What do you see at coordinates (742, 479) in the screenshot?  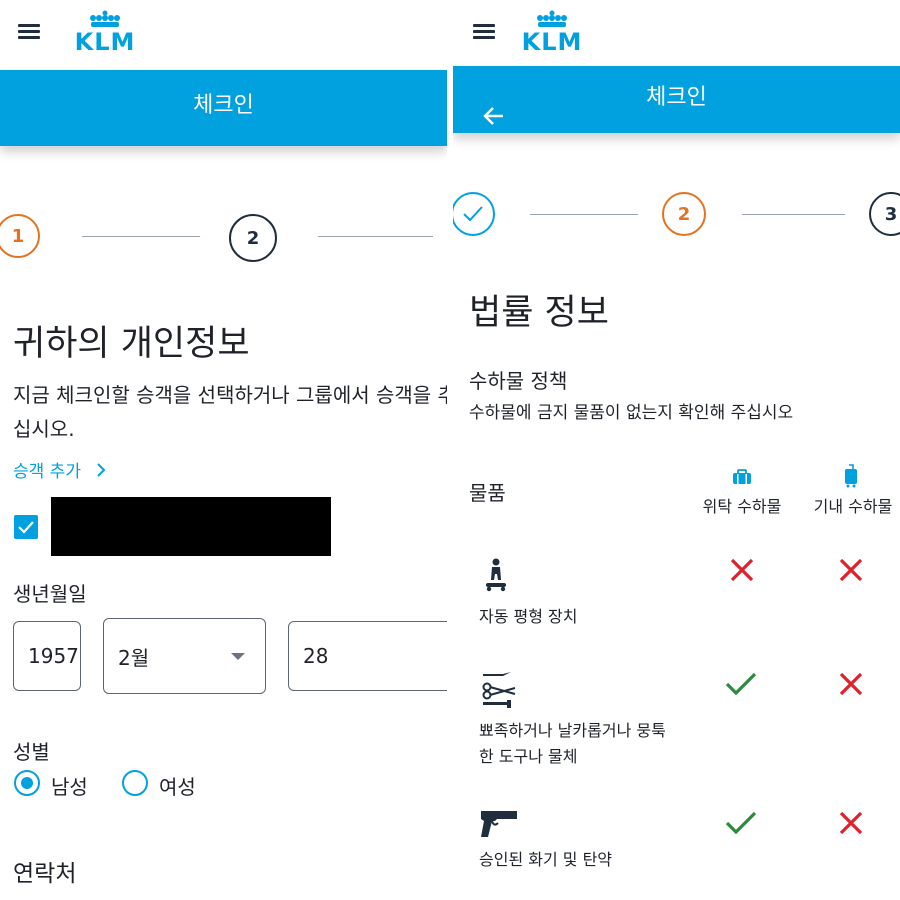 I see `suitcase-icon` at bounding box center [742, 479].